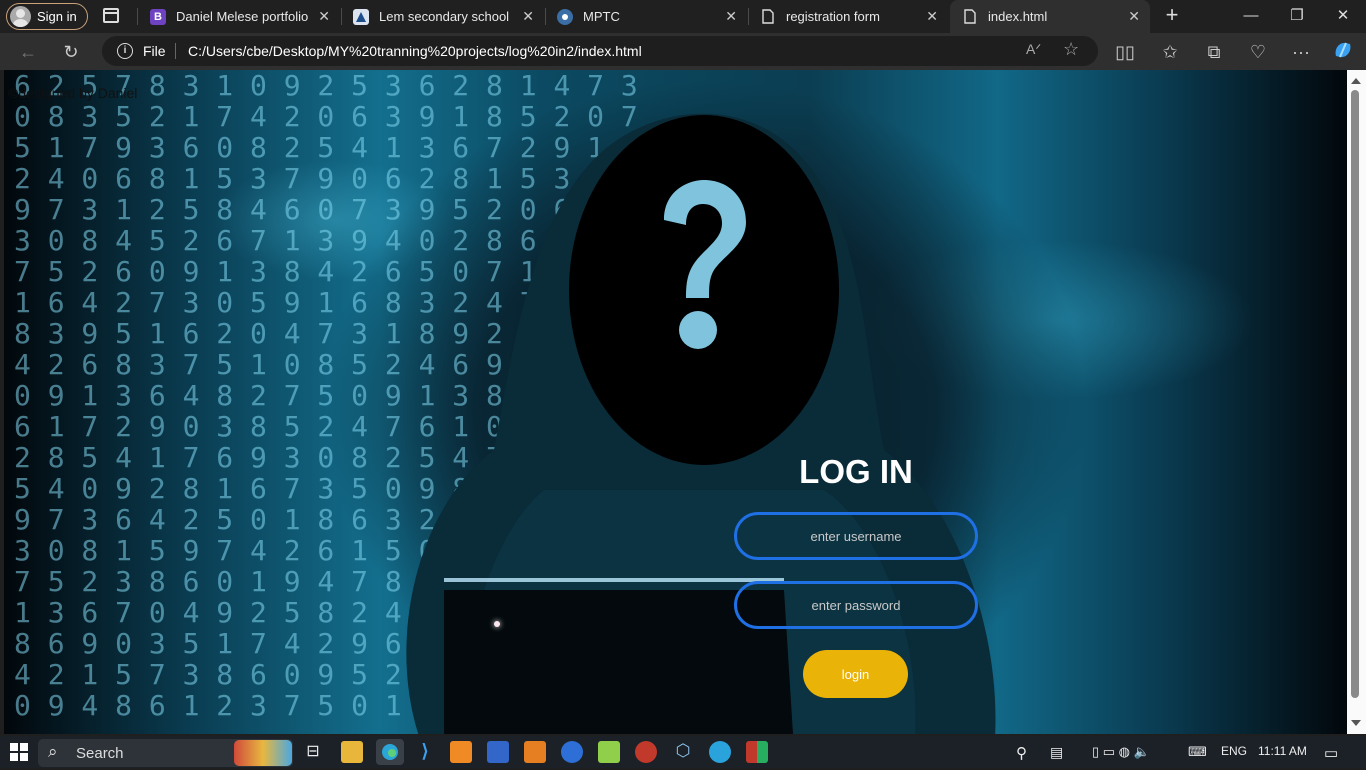  I want to click on restore-button: ❐, so click(1297, 16).